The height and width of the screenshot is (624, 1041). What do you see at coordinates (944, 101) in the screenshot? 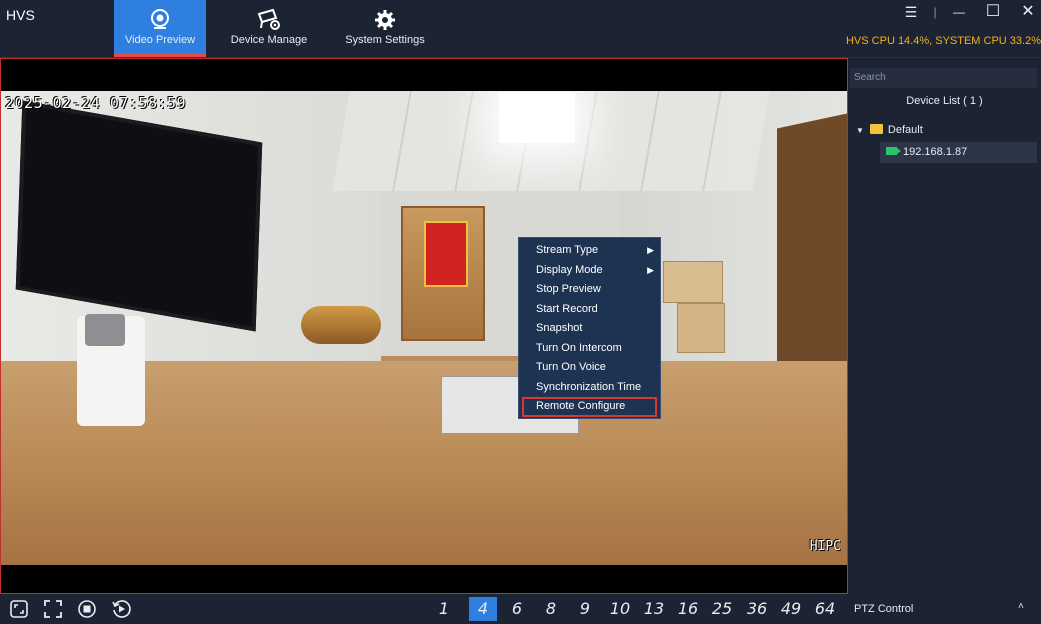
I see `device-list-title: Device List ( 1 )` at bounding box center [944, 101].